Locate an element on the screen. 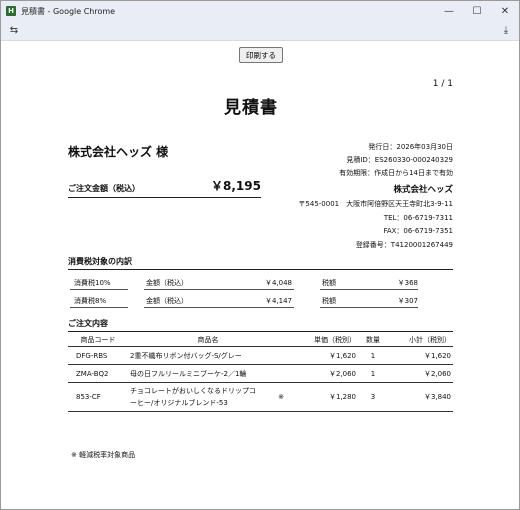 Image resolution: width=520 pixels, height=510 pixels. total-value: ￥8,195 is located at coordinates (236, 186).